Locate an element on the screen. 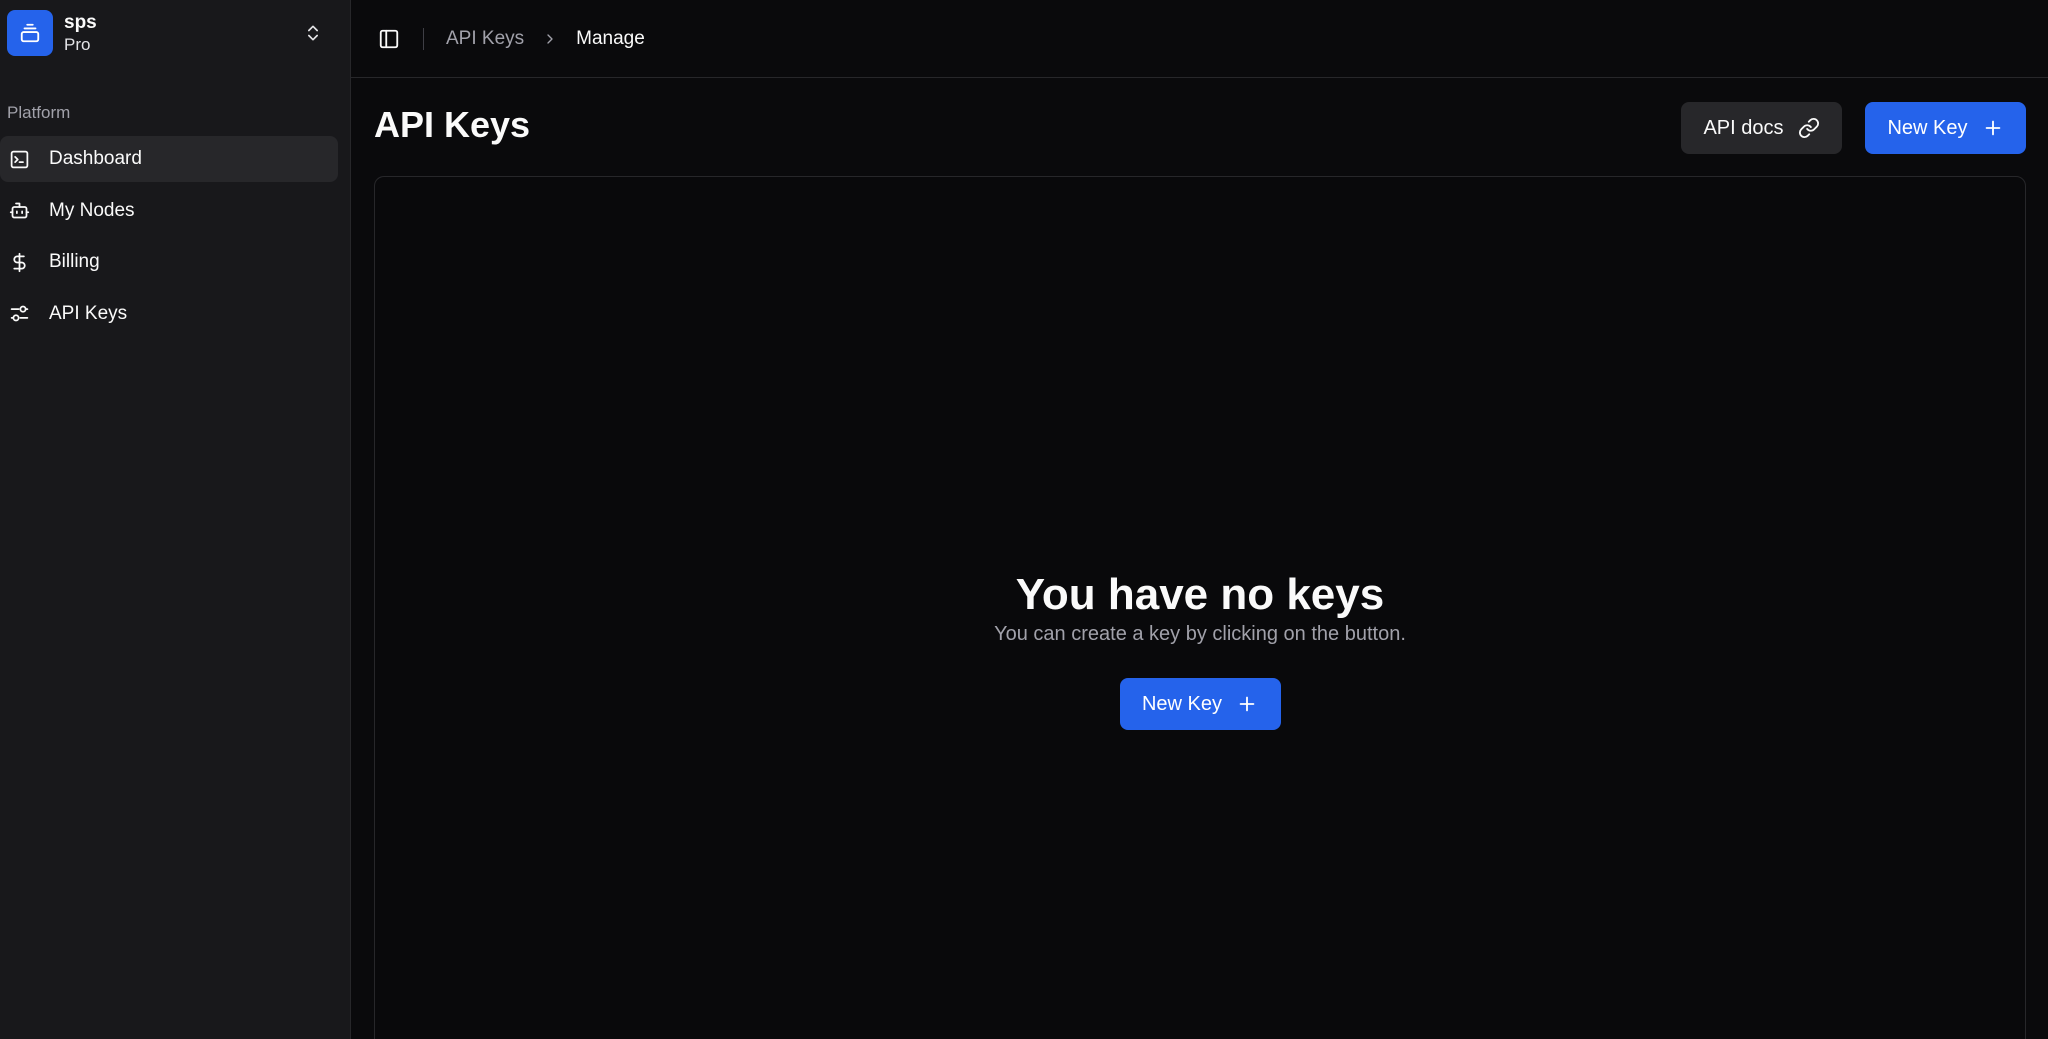  sidebar-item-dashboard: Dashboard is located at coordinates (169, 159).